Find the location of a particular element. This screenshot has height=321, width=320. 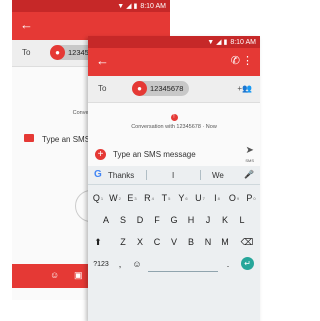

message-icon is located at coordinates (29, 138).